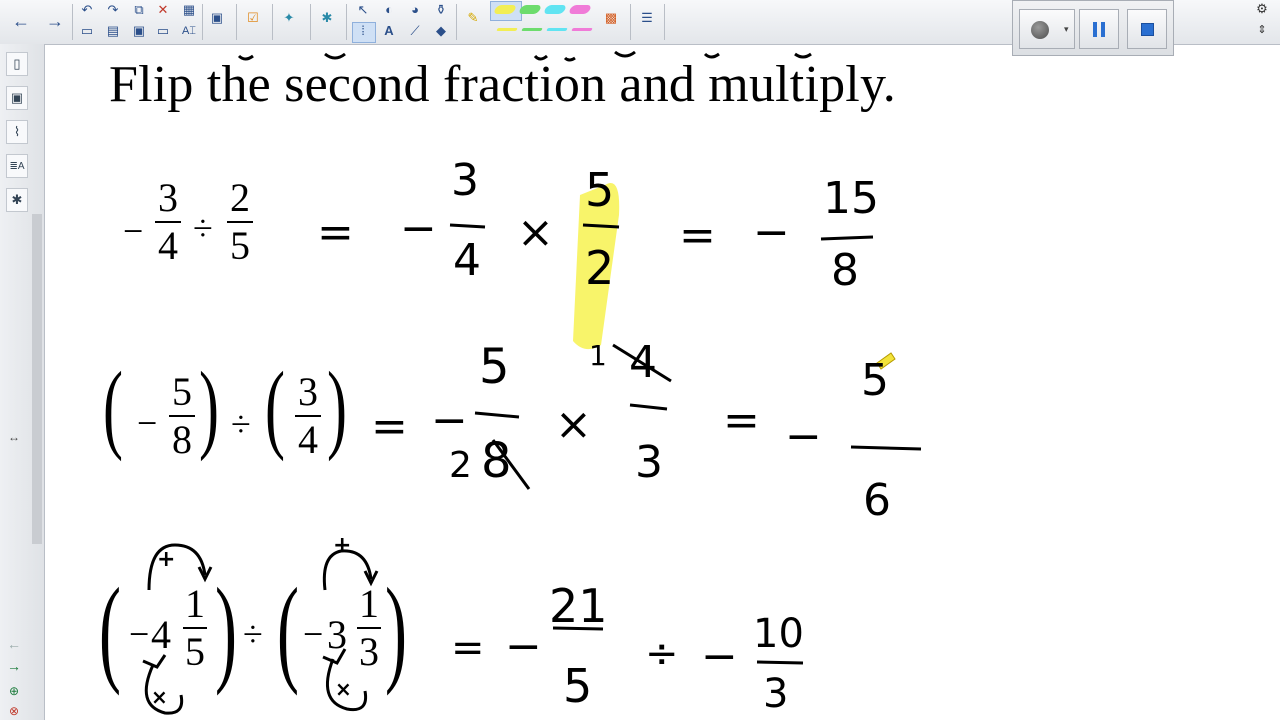 The width and height of the screenshot is (1280, 720). What do you see at coordinates (133, 231) in the screenshot?
I see `r1-neg-sign: −` at bounding box center [133, 231].